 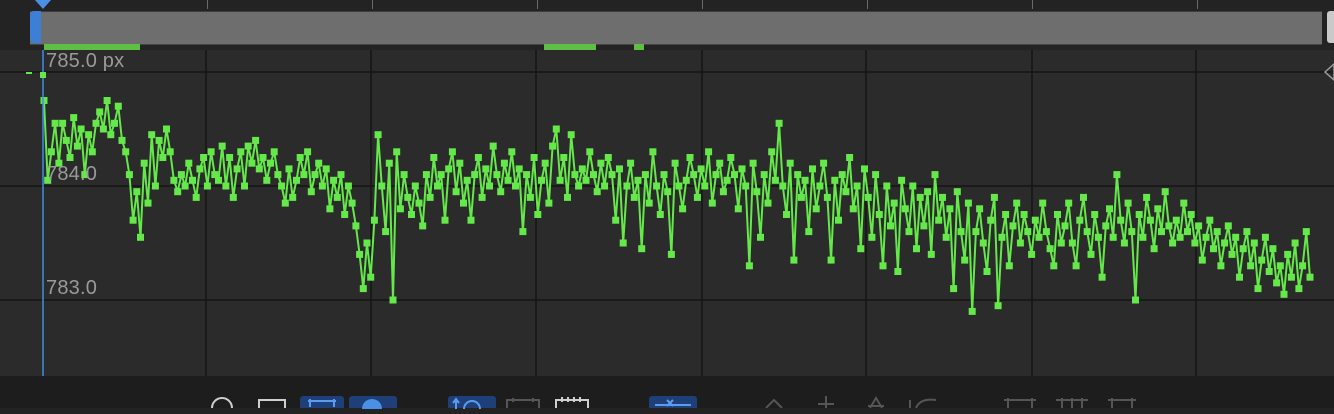 I want to click on work-area-start-handle, so click(x=35, y=27).